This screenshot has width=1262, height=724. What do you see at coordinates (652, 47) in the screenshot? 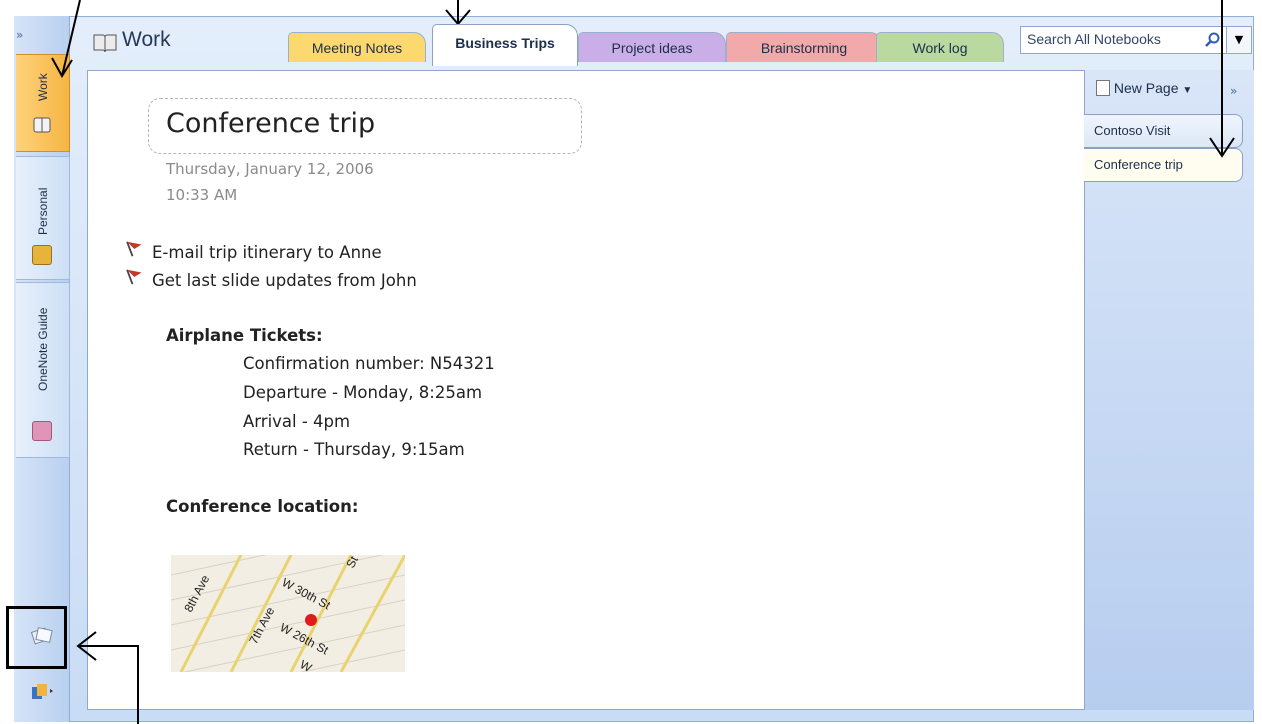
I see `section-tab-project-ideas: Project ideas` at bounding box center [652, 47].